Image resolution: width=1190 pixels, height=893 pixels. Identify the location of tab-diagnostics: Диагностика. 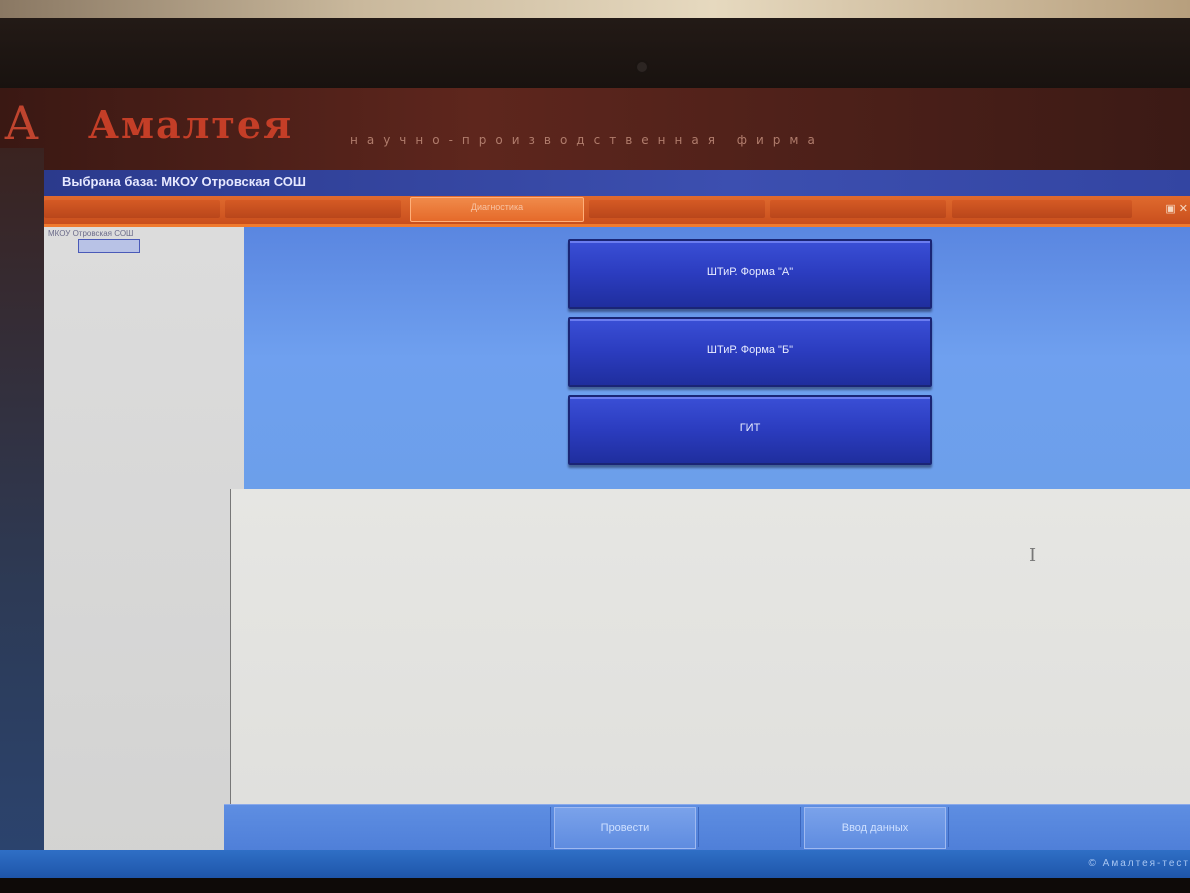
(497, 209).